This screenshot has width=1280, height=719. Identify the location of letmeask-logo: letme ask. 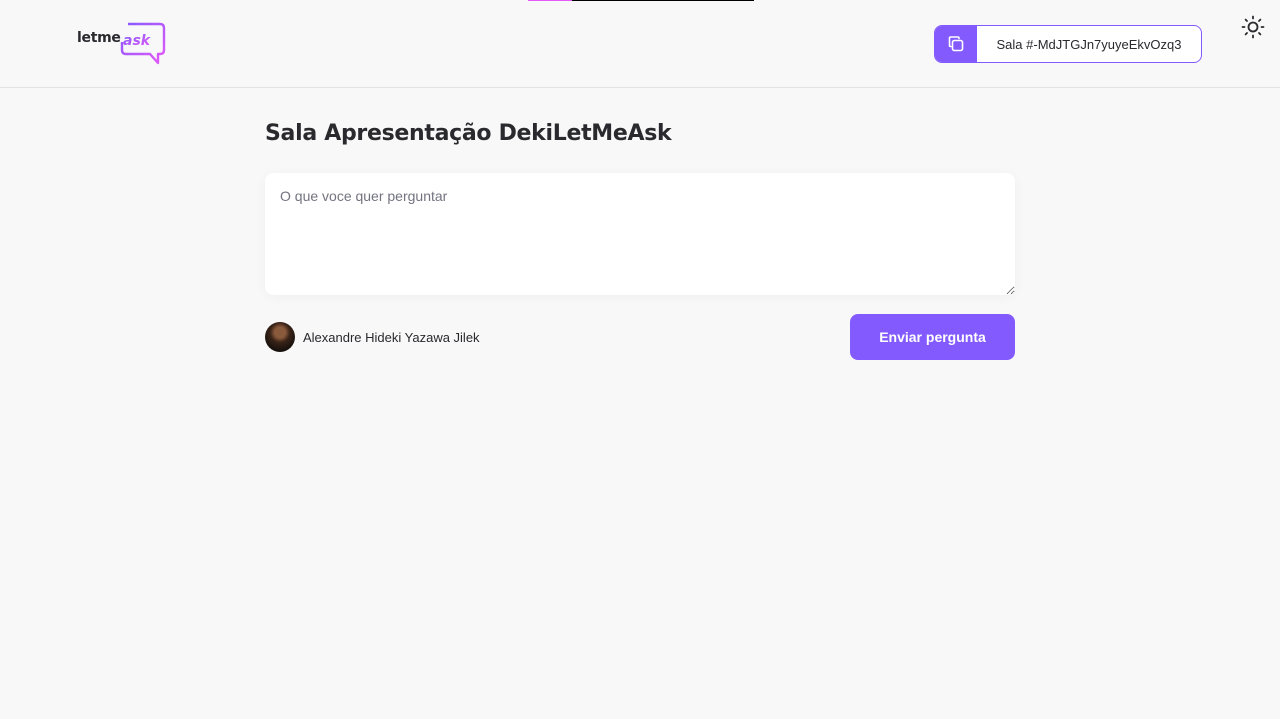
(122, 44).